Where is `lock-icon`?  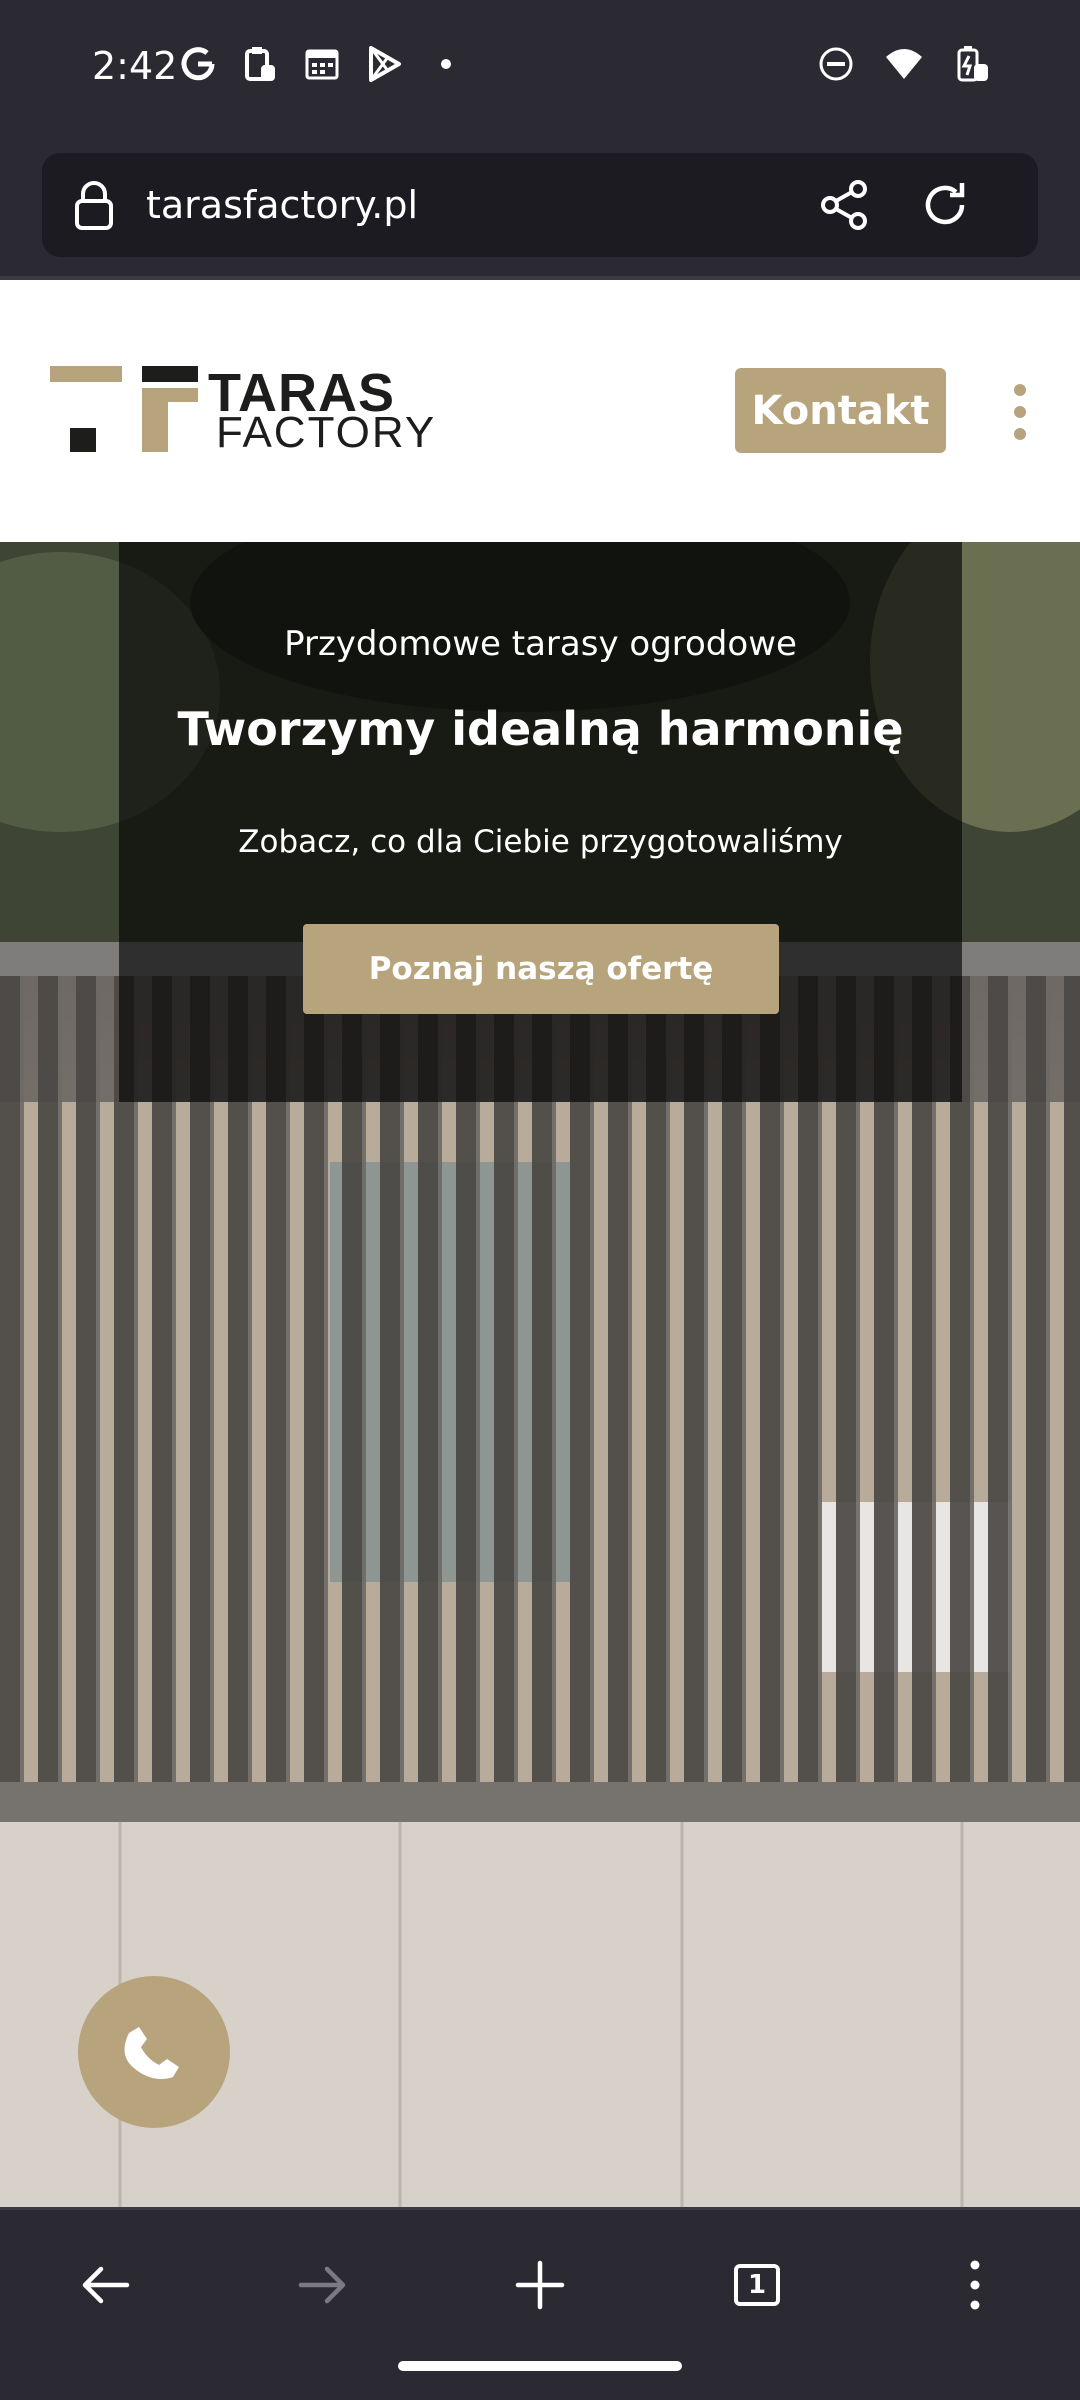
lock-icon is located at coordinates (94, 205).